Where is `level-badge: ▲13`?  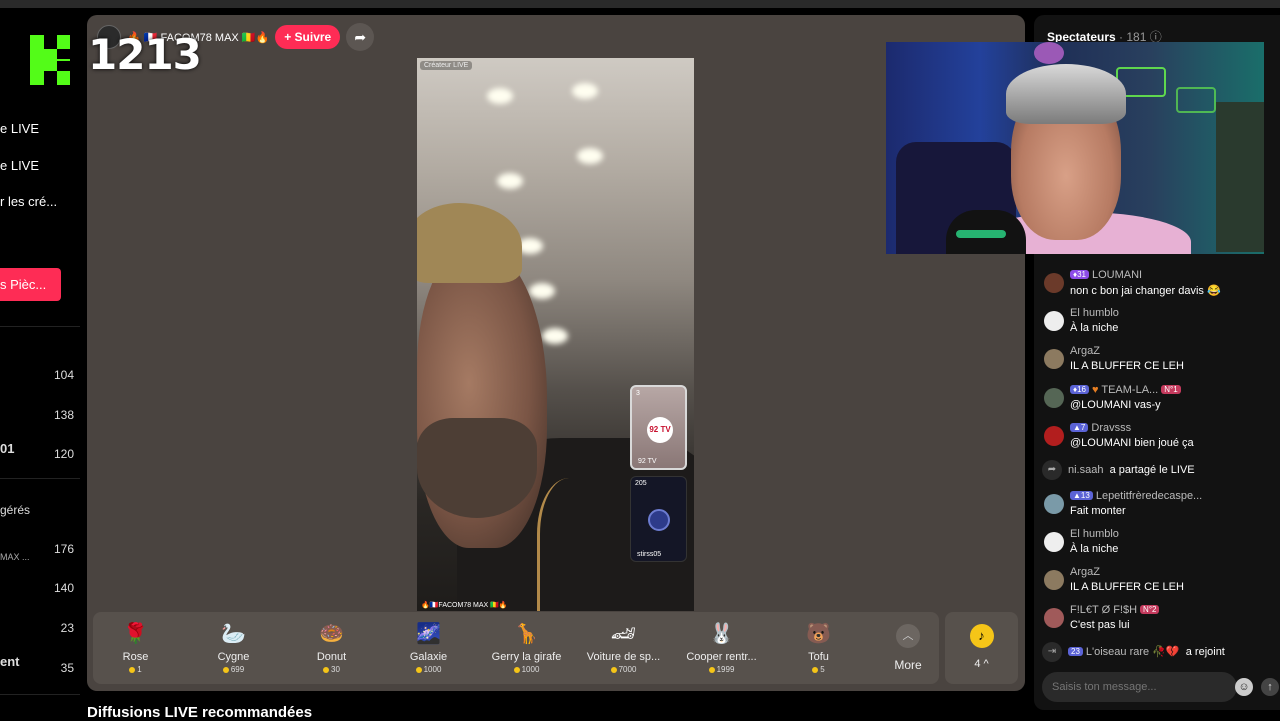
level-badge: ▲13 is located at coordinates (1081, 495).